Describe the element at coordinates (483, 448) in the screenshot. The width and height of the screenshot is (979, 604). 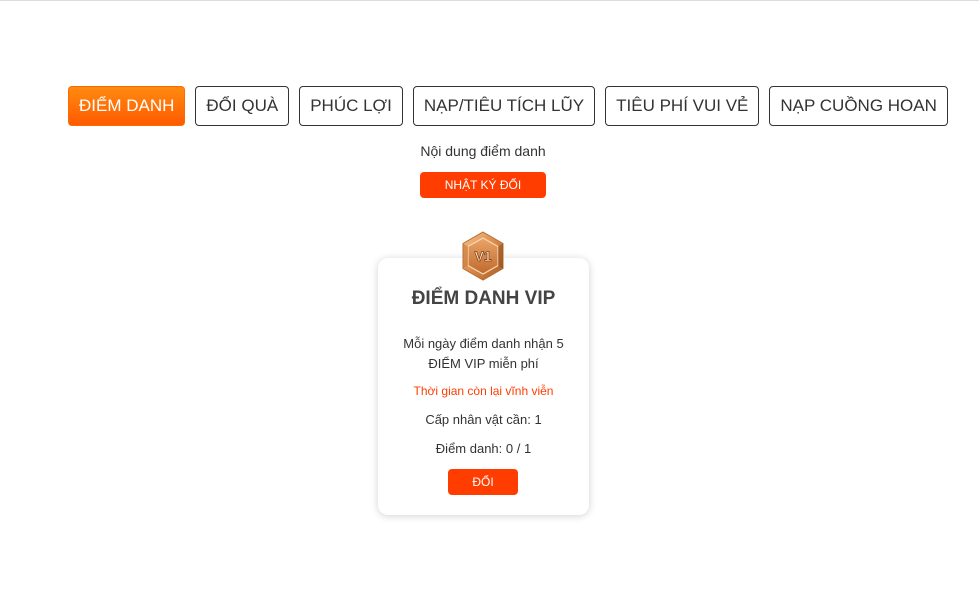
I see `checkin-progress: Điểm danh: 0 / 1` at that location.